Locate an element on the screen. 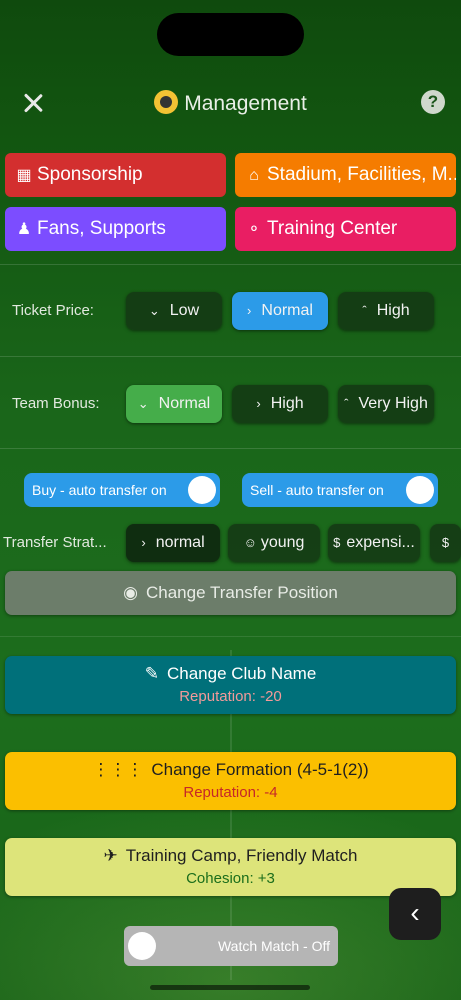  sell-auto-transfer-toggle: Sell - auto transfer on is located at coordinates (340, 490).